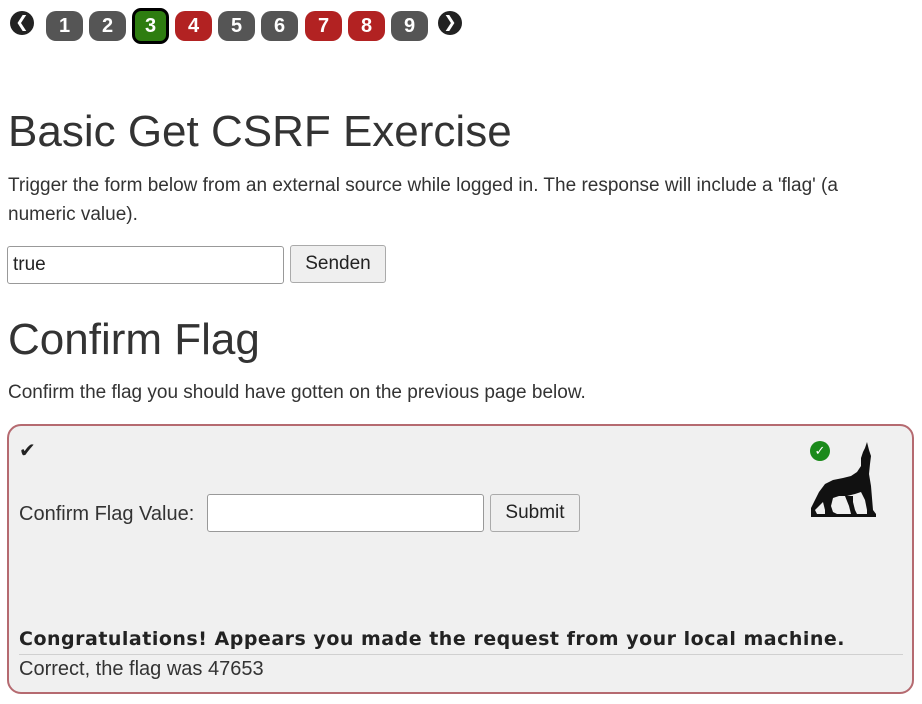  What do you see at coordinates (450, 23) in the screenshot?
I see `arrow-right-icon: ❯` at bounding box center [450, 23].